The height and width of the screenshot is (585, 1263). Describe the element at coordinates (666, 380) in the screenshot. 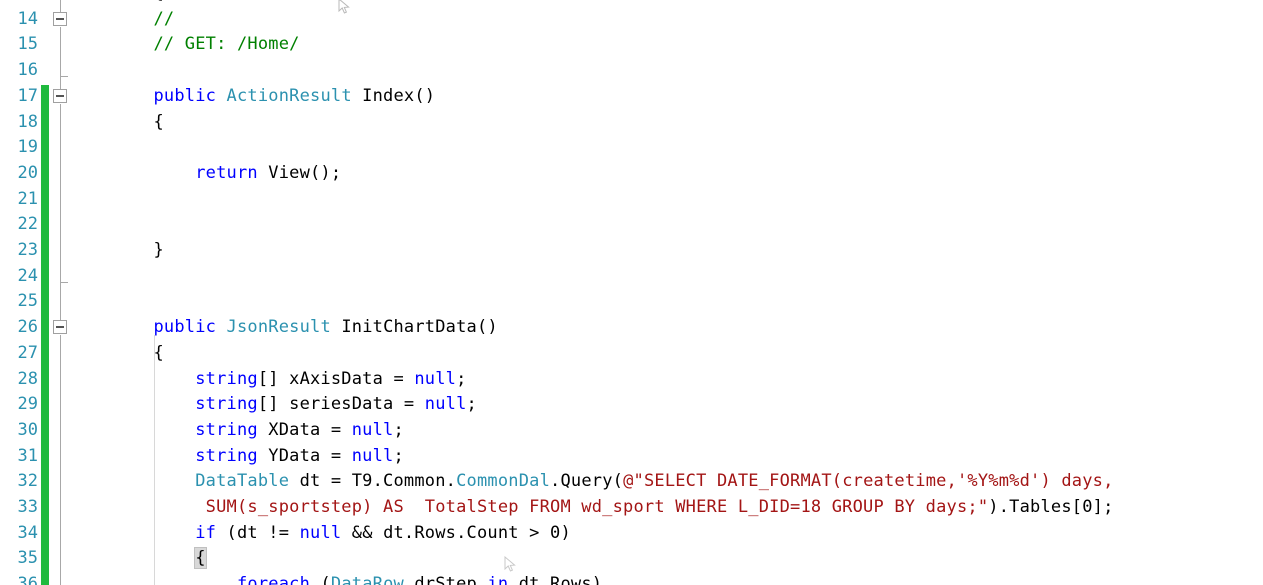

I see `code-line: string[] xAxisData = null;` at that location.